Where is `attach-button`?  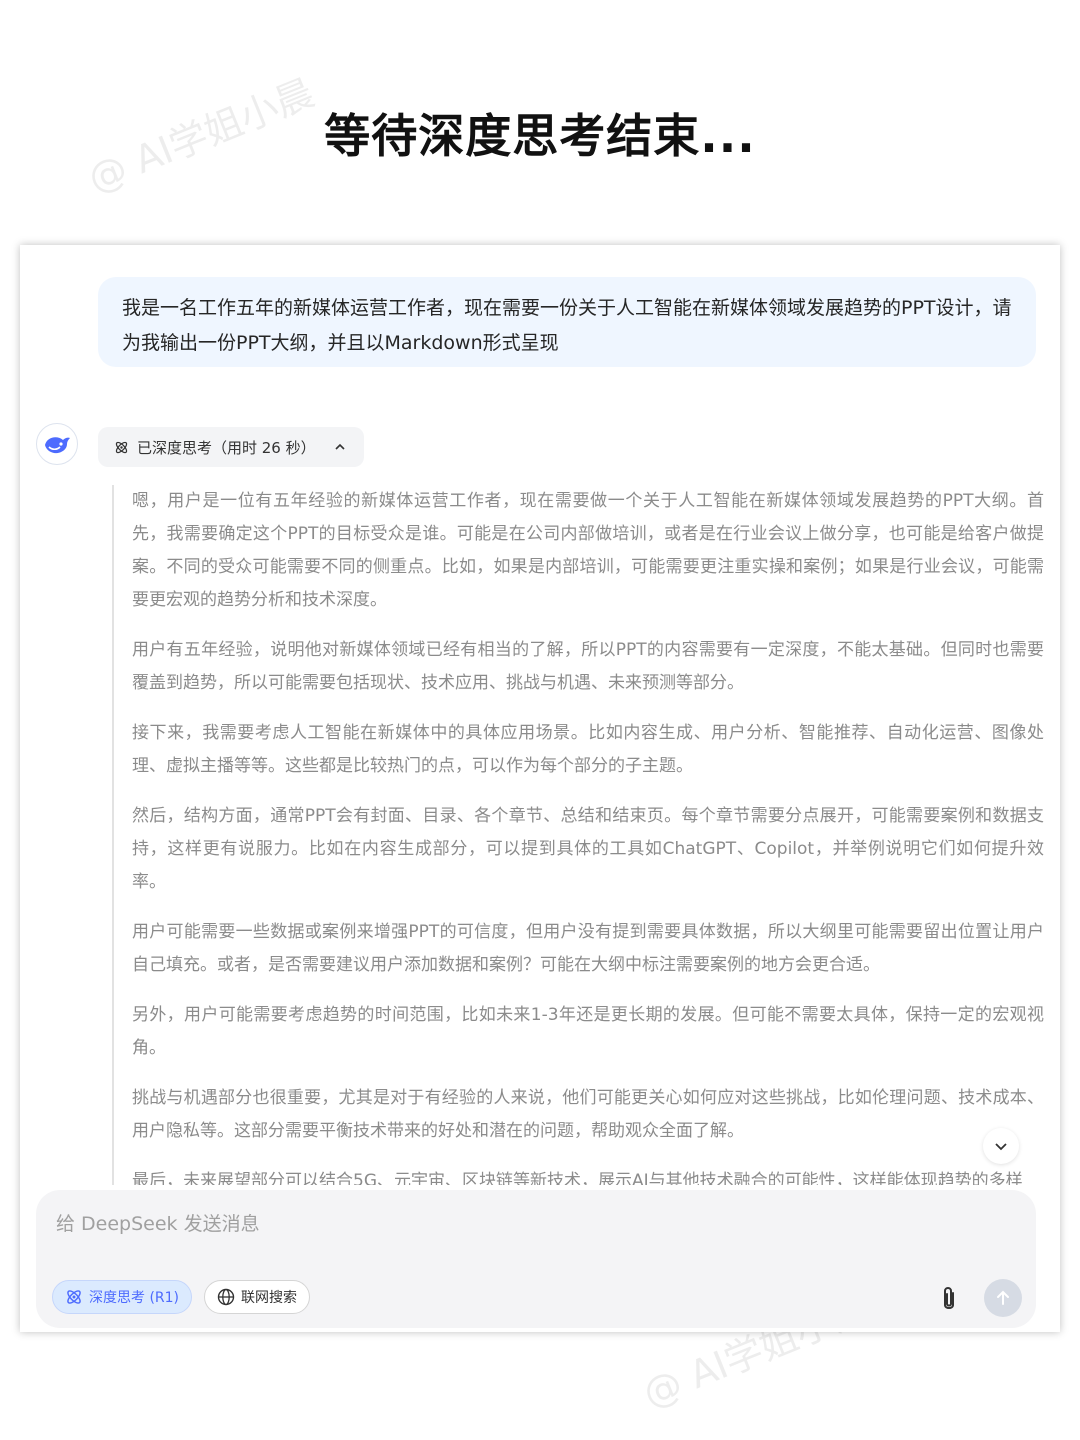 attach-button is located at coordinates (949, 1299).